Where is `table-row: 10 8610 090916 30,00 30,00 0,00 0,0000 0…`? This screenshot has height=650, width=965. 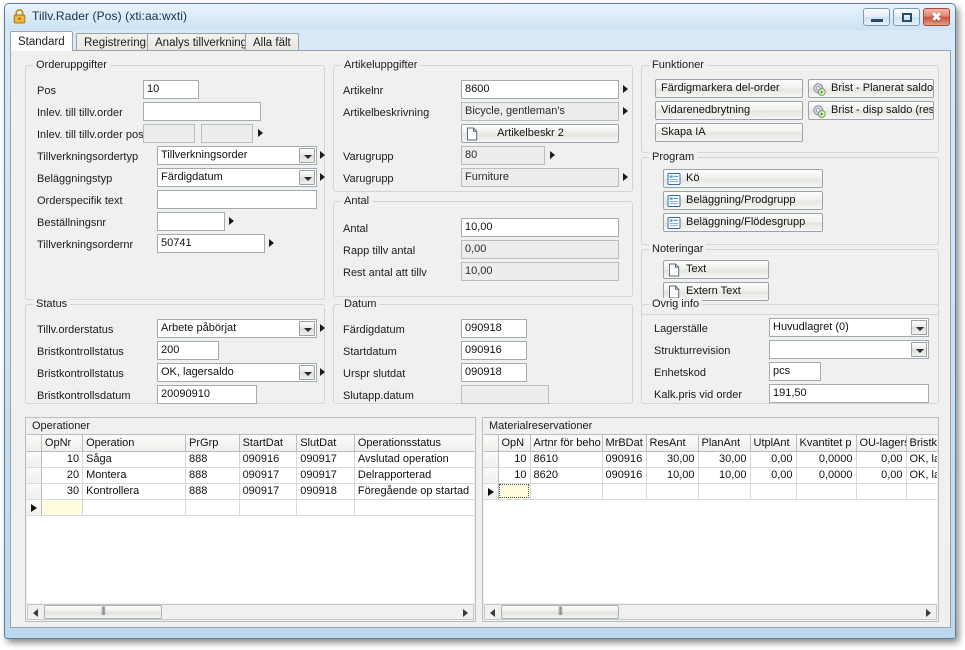 table-row: 10 8610 090916 30,00 30,00 0,00 0,0000 0… is located at coordinates (710, 459).